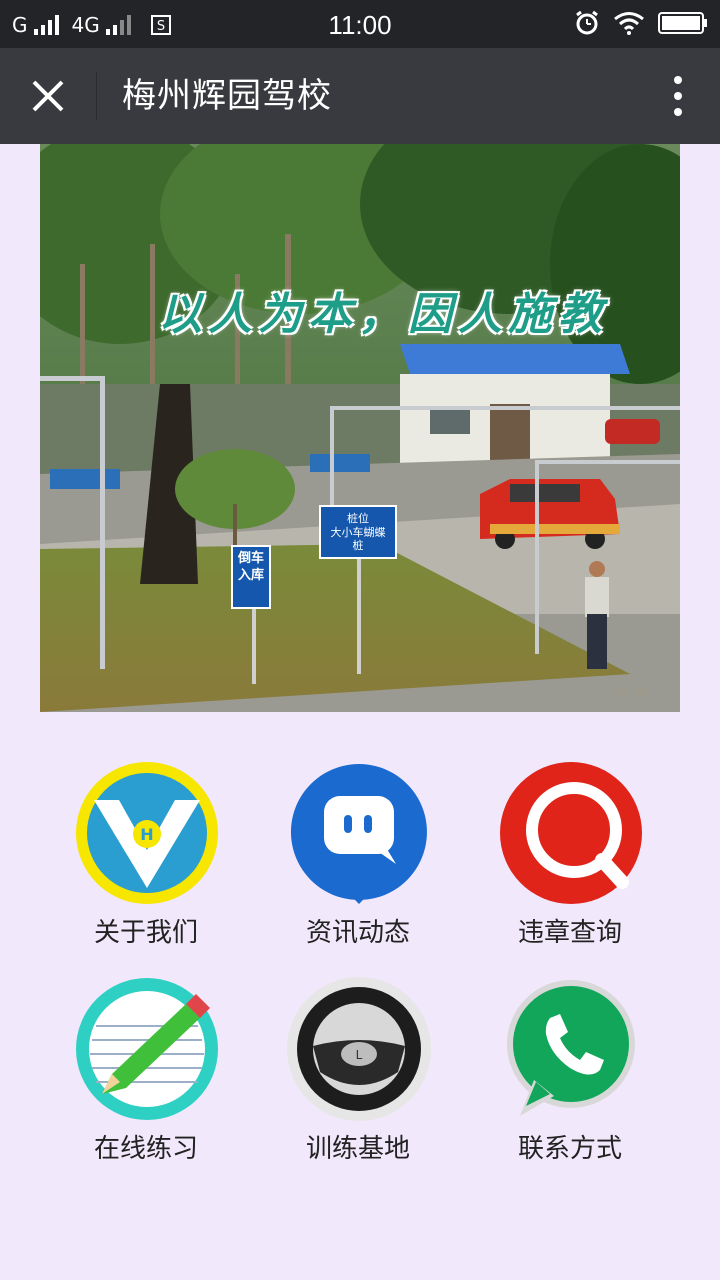 This screenshot has height=1280, width=720. Describe the element at coordinates (629, 23) in the screenshot. I see `wifi-icon` at that location.